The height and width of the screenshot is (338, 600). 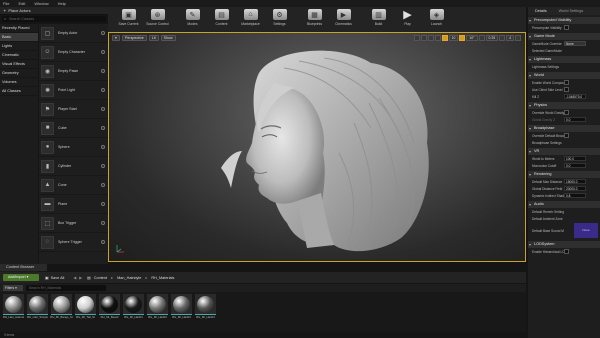 I want to click on toolbar-button-save-current: ▣ Save Current, so click(x=128, y=17).